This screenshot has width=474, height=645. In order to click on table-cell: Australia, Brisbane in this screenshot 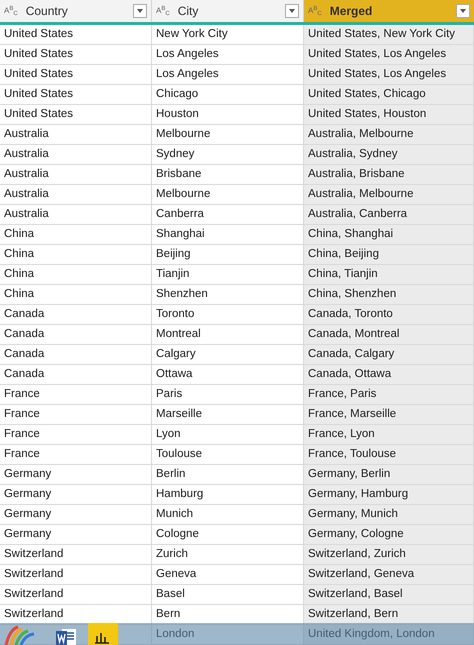, I will do `click(389, 175)`.